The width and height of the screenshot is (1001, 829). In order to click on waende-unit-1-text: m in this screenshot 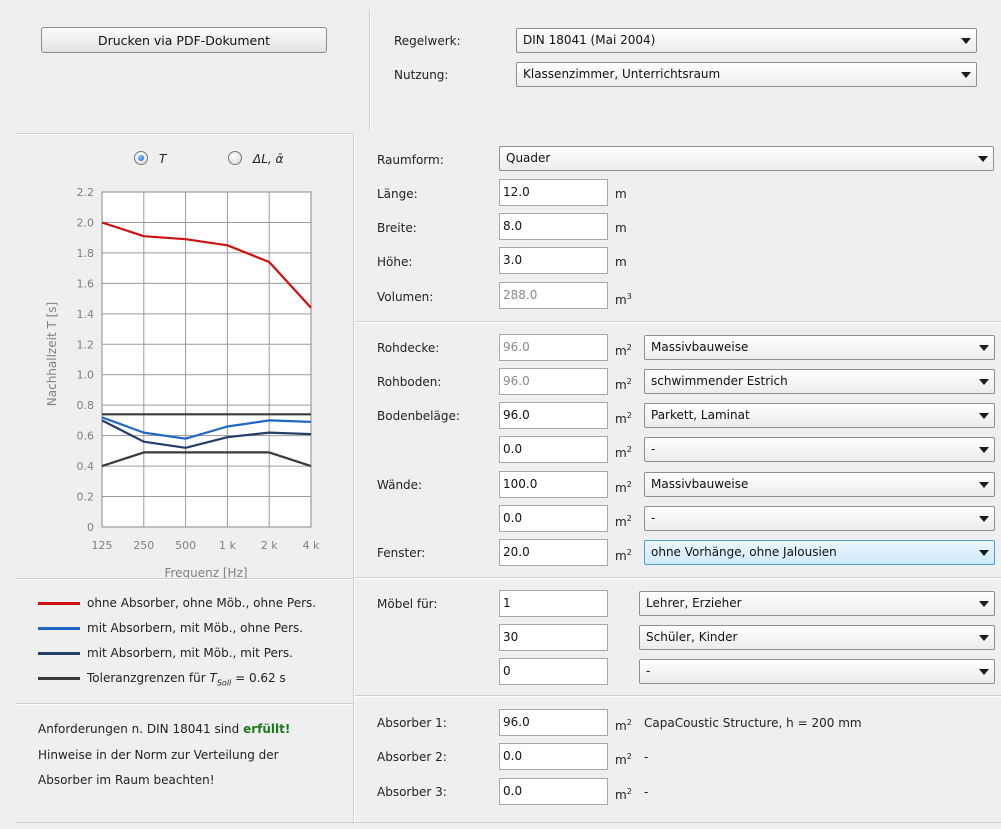, I will do `click(621, 488)`.